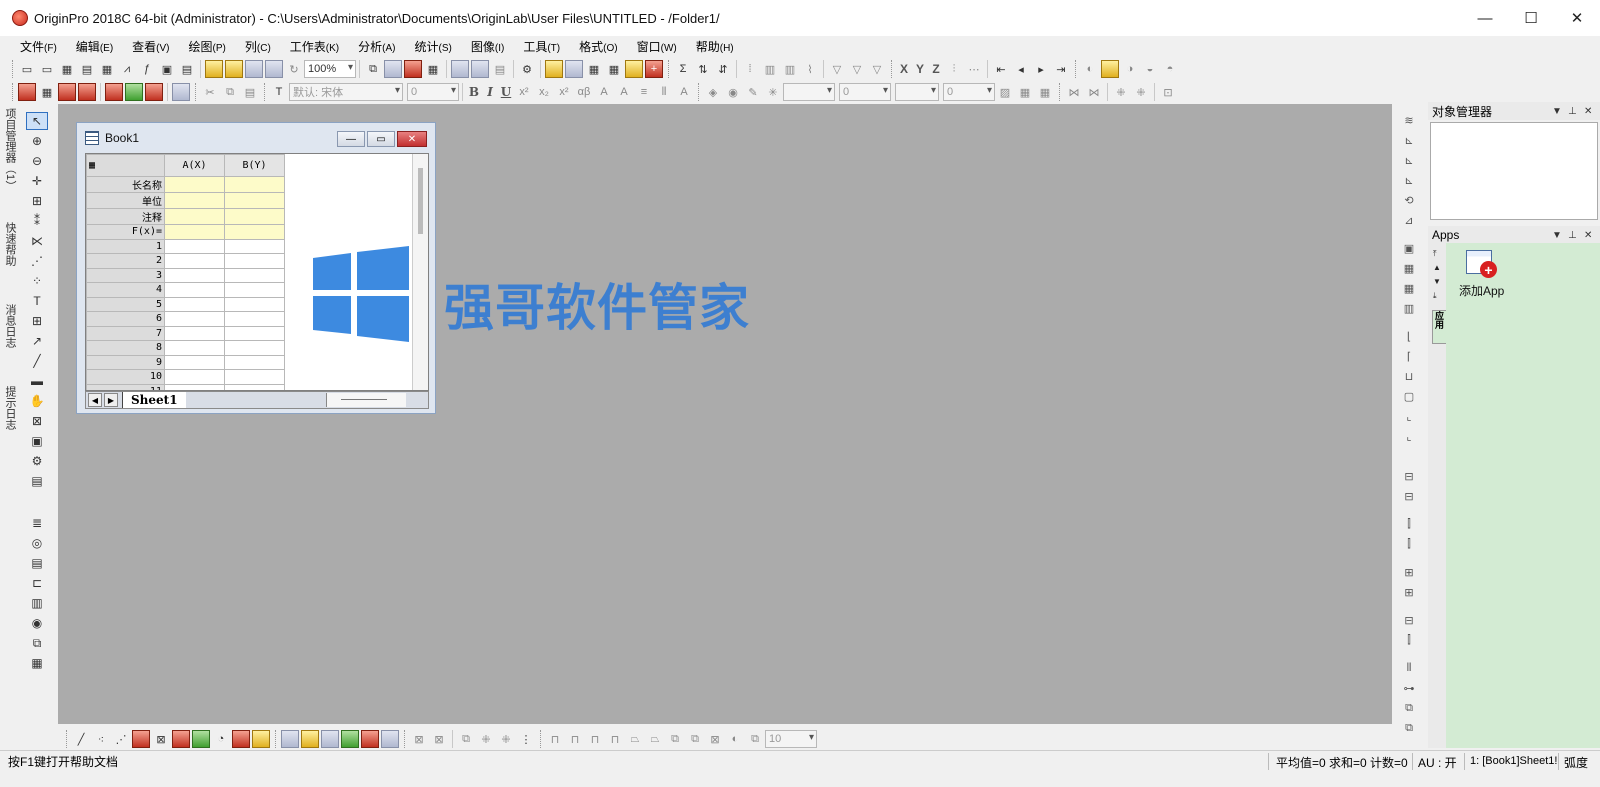  What do you see at coordinates (474, 92) in the screenshot?
I see `bold-button: B` at bounding box center [474, 92].